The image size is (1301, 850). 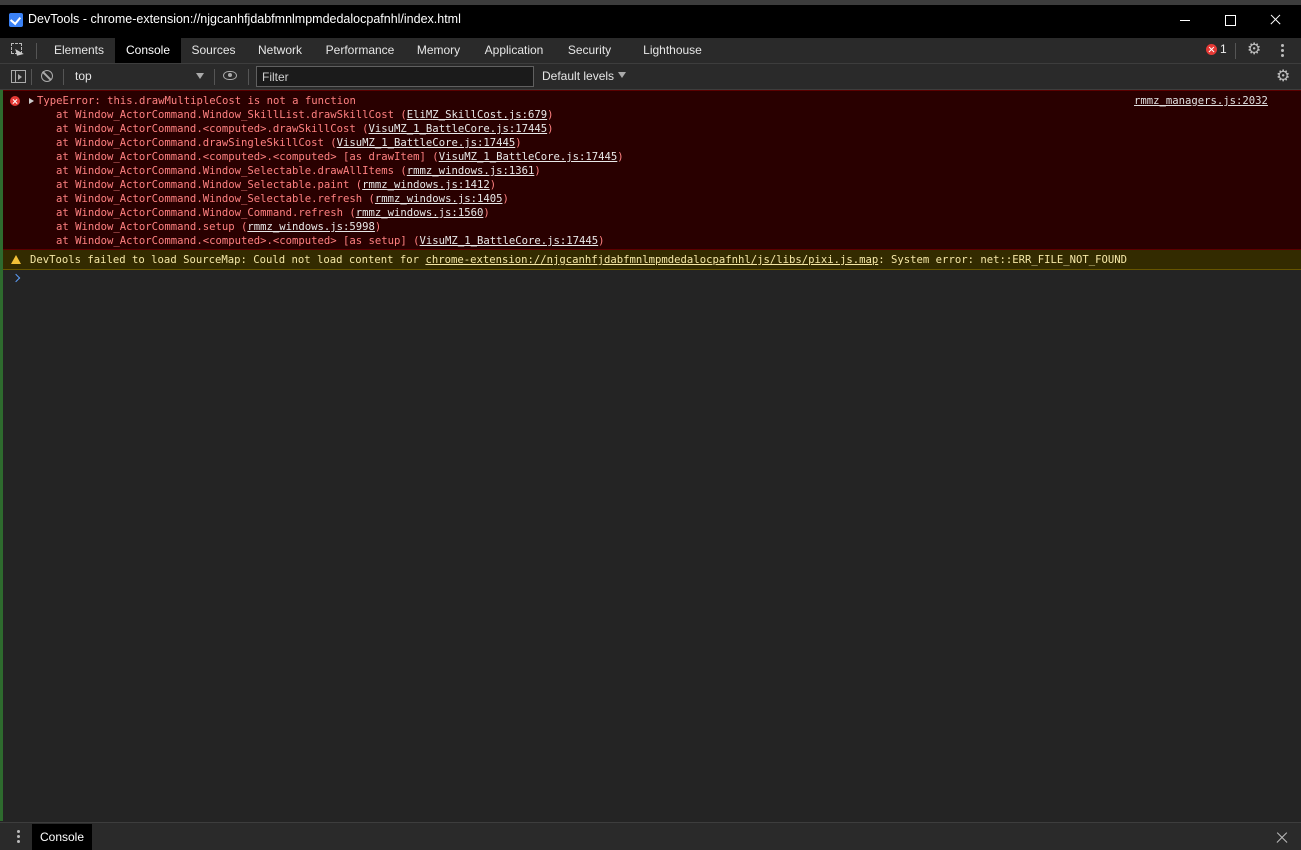 What do you see at coordinates (280, 50) in the screenshot?
I see `tab-network: Network` at bounding box center [280, 50].